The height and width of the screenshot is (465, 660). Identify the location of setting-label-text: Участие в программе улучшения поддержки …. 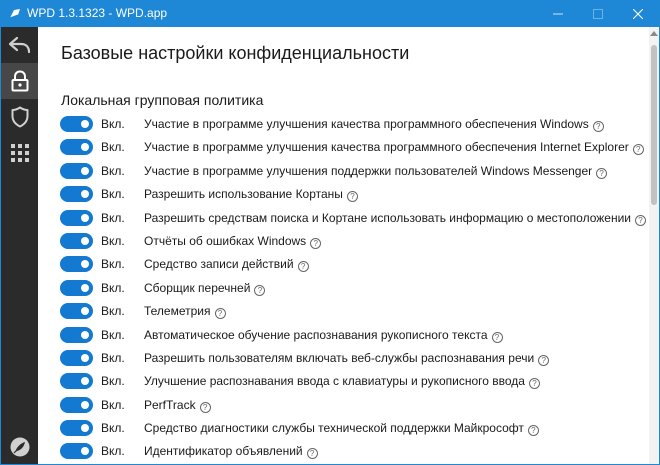
(368, 170).